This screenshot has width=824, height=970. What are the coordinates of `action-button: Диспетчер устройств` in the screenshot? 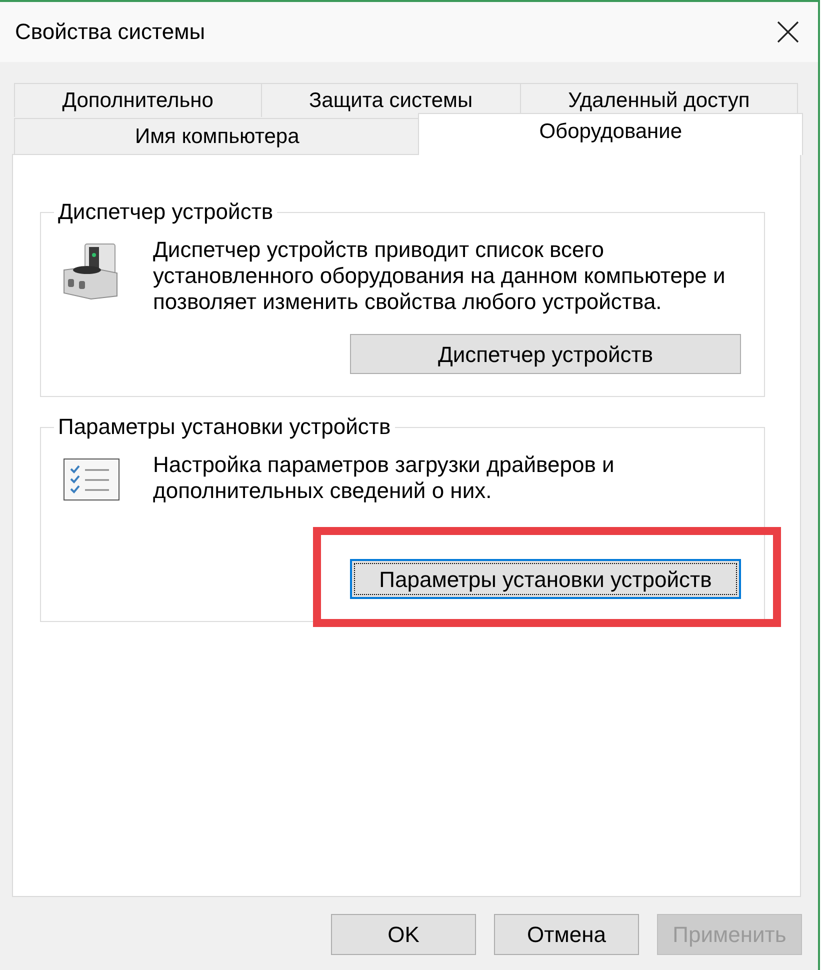 It's located at (545, 354).